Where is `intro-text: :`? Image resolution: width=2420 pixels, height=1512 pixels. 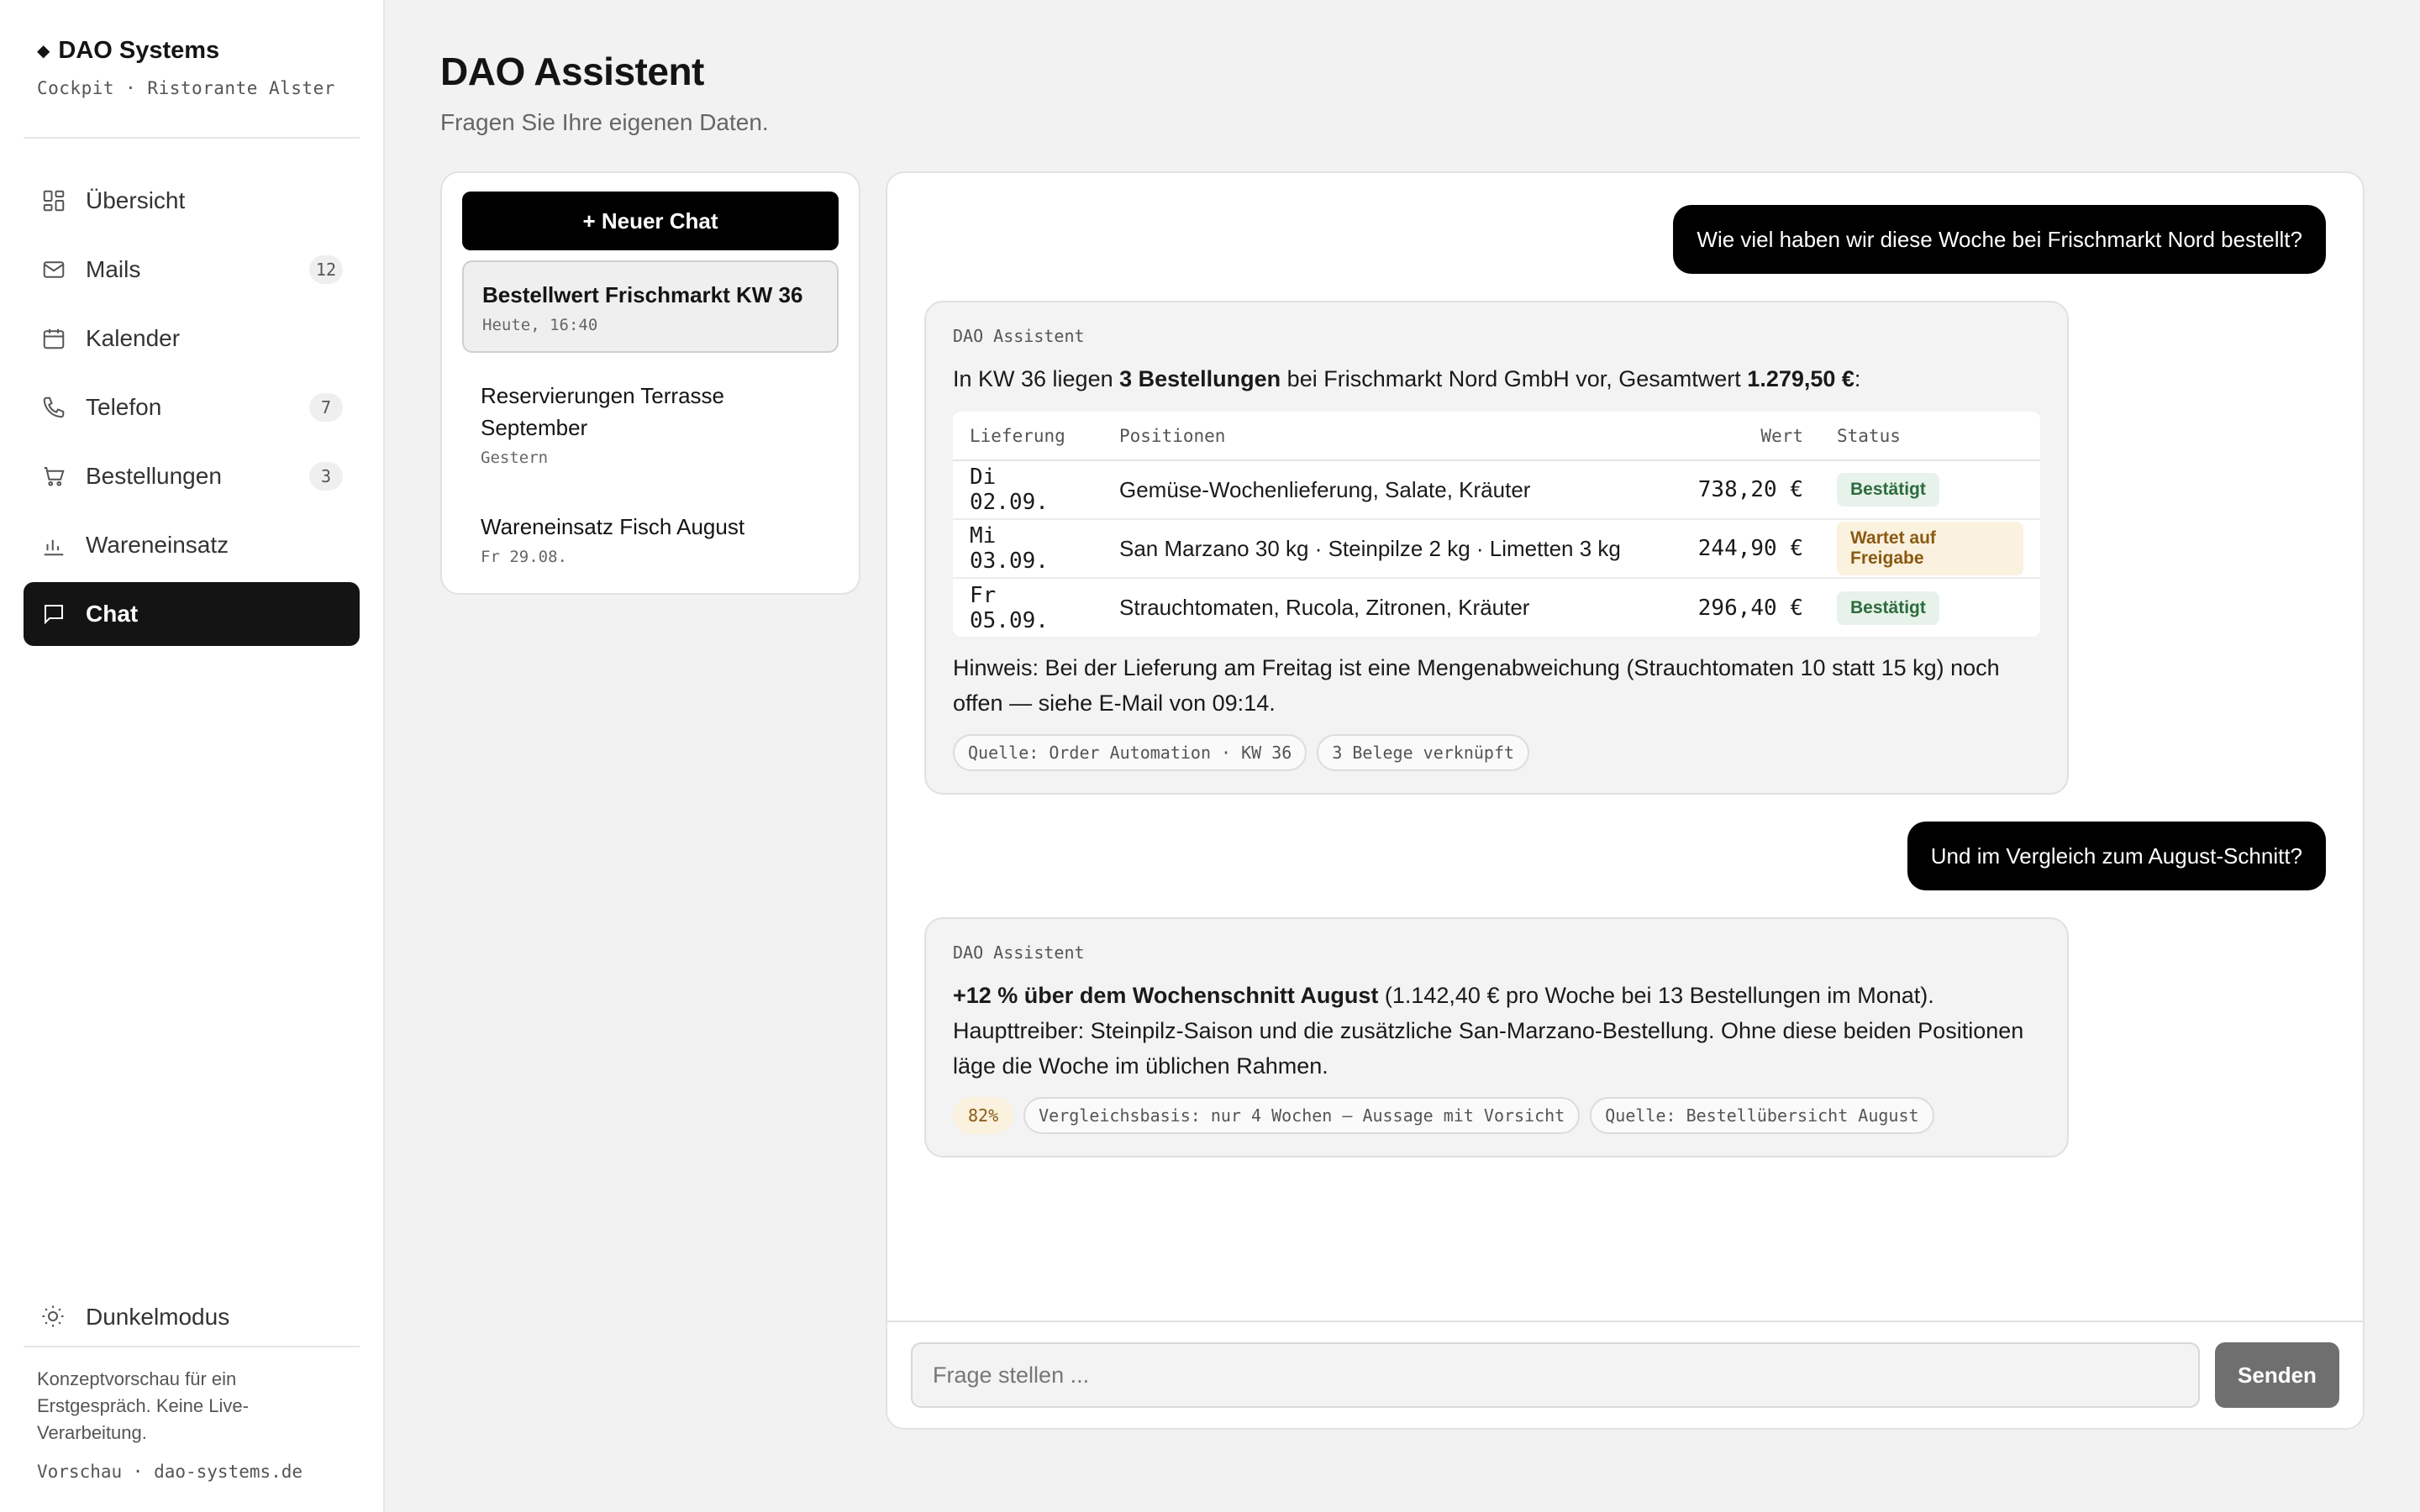 intro-text: : is located at coordinates (1858, 378).